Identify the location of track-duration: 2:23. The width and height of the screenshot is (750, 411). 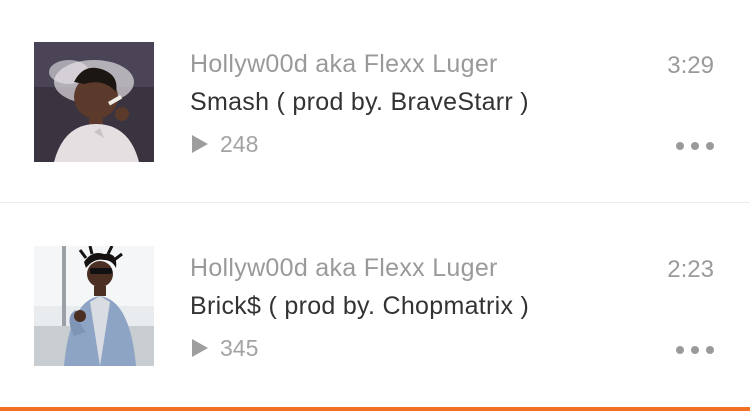
(690, 269).